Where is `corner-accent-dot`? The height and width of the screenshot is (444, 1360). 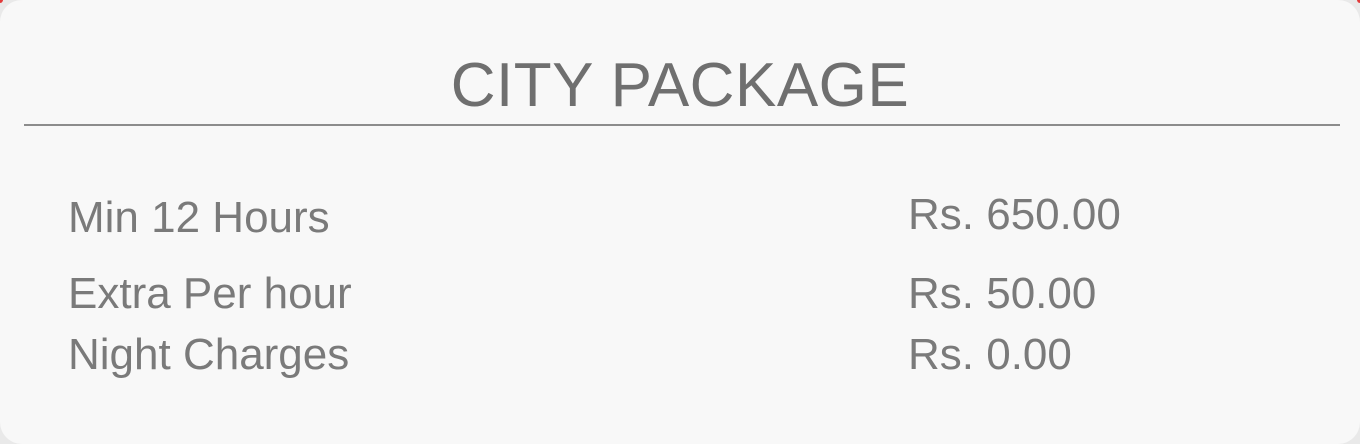 corner-accent-dot is located at coordinates (1, 1).